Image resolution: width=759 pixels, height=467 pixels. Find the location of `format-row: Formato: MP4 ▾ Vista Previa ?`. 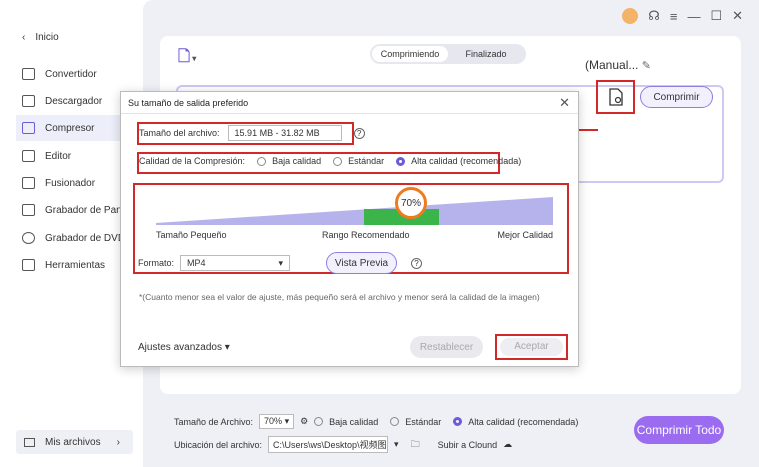

format-row: Formato: MP4 ▾ Vista Previa ? is located at coordinates (280, 263).